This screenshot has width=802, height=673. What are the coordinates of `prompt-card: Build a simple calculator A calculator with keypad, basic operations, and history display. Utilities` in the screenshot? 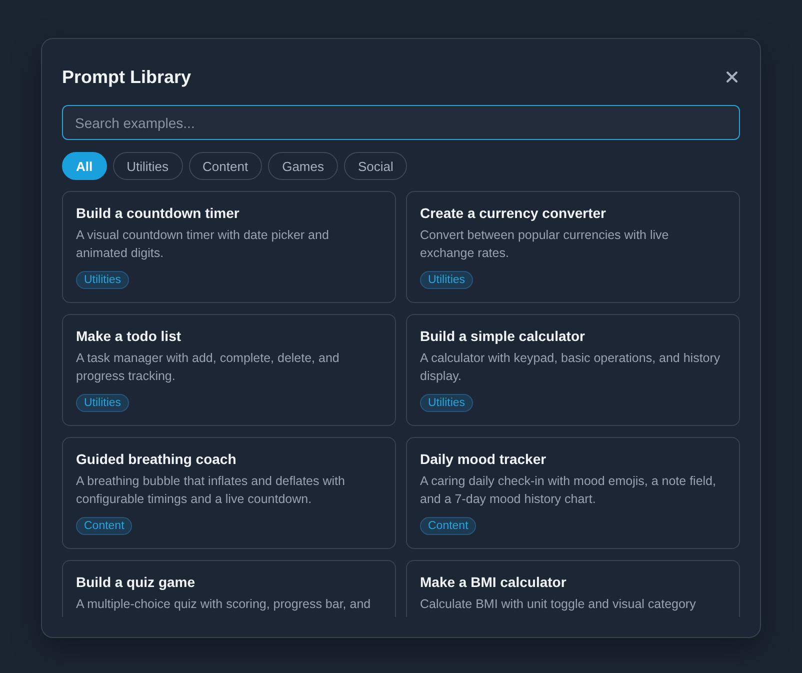 It's located at (573, 370).